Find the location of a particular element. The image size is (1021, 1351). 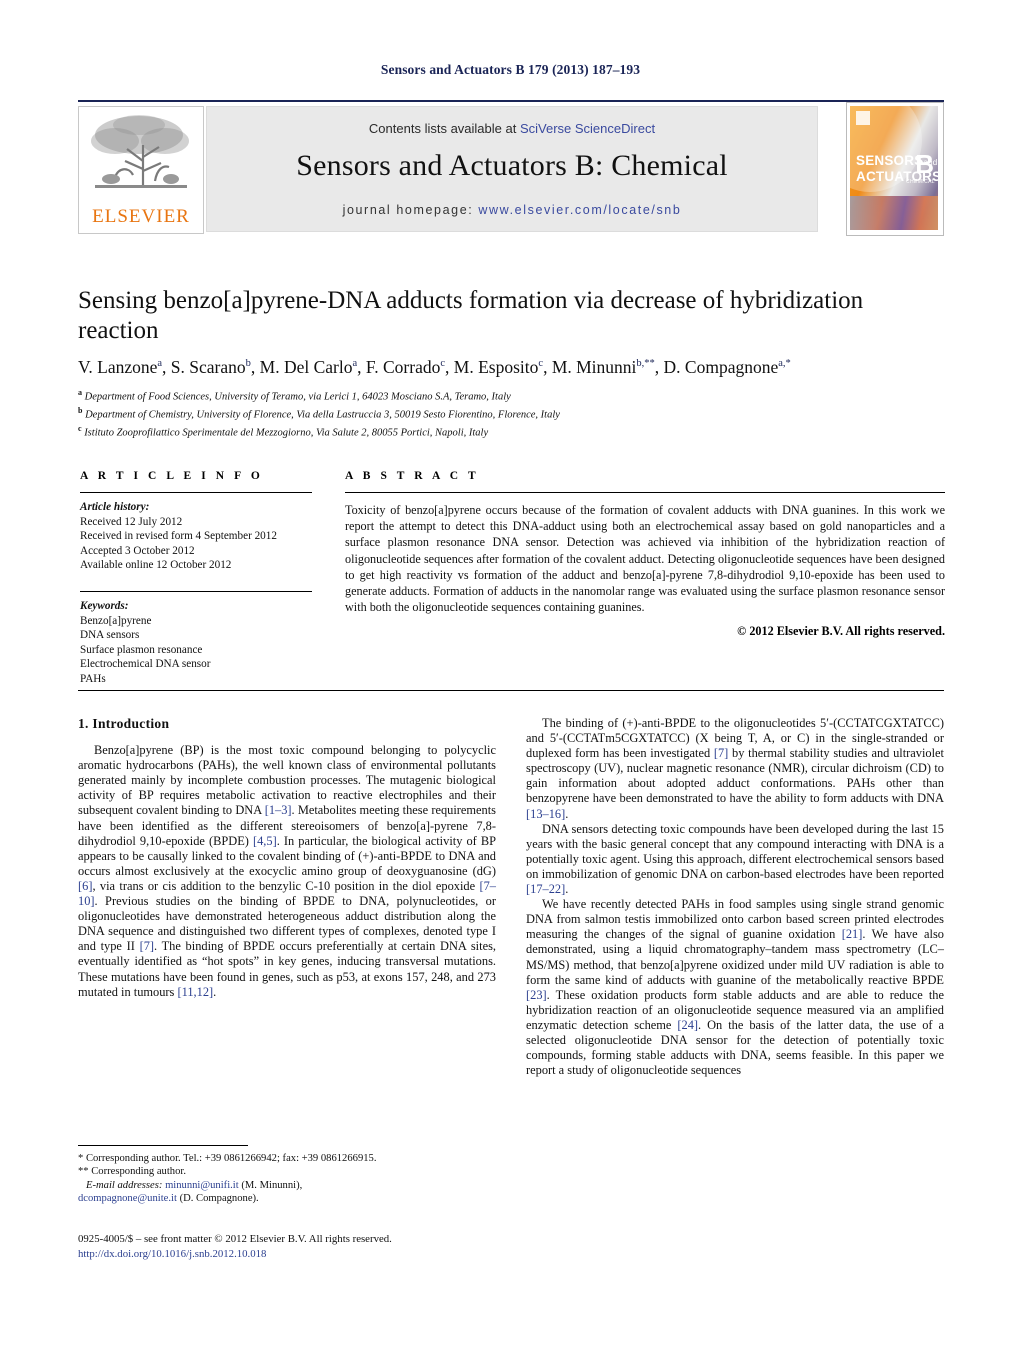

email-owner-compagnone: (D. Compagnone). is located at coordinates (219, 1199).